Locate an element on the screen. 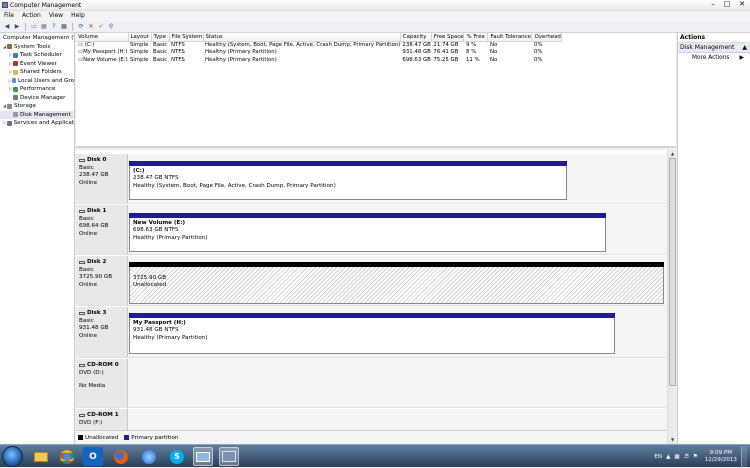  disk-label: Disk 3 Basic 931.48 GB Online is located at coordinates (102, 332).